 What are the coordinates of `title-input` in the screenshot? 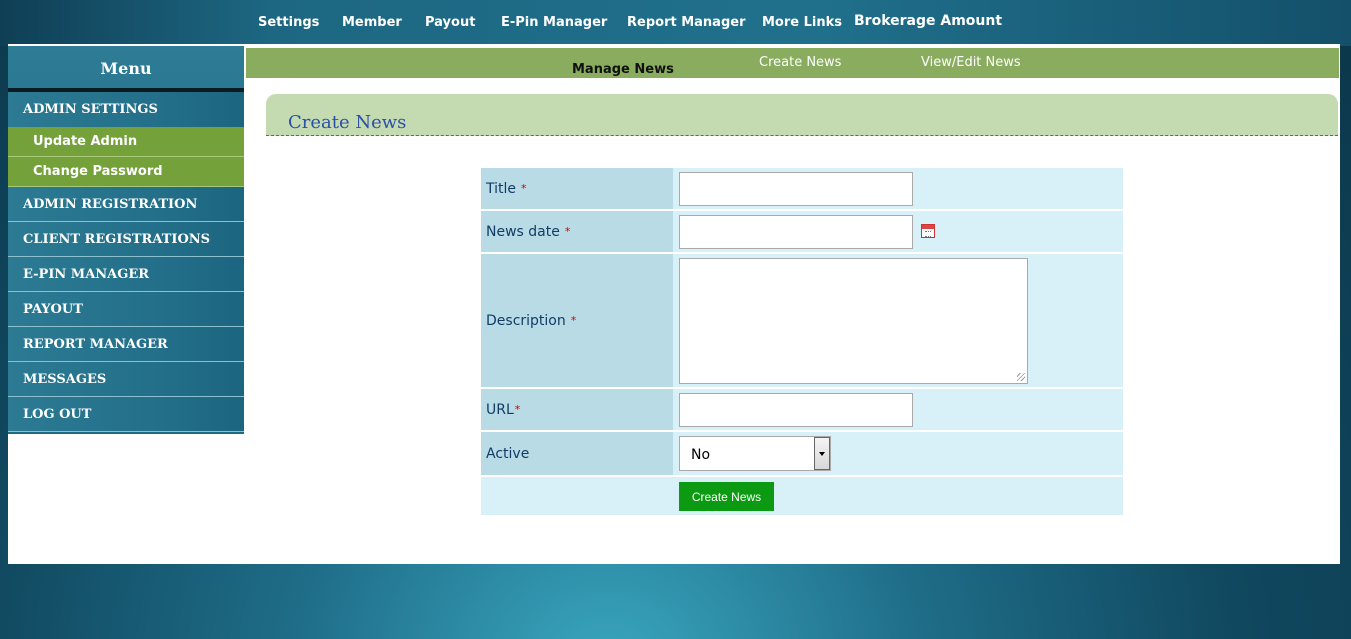 It's located at (796, 189).